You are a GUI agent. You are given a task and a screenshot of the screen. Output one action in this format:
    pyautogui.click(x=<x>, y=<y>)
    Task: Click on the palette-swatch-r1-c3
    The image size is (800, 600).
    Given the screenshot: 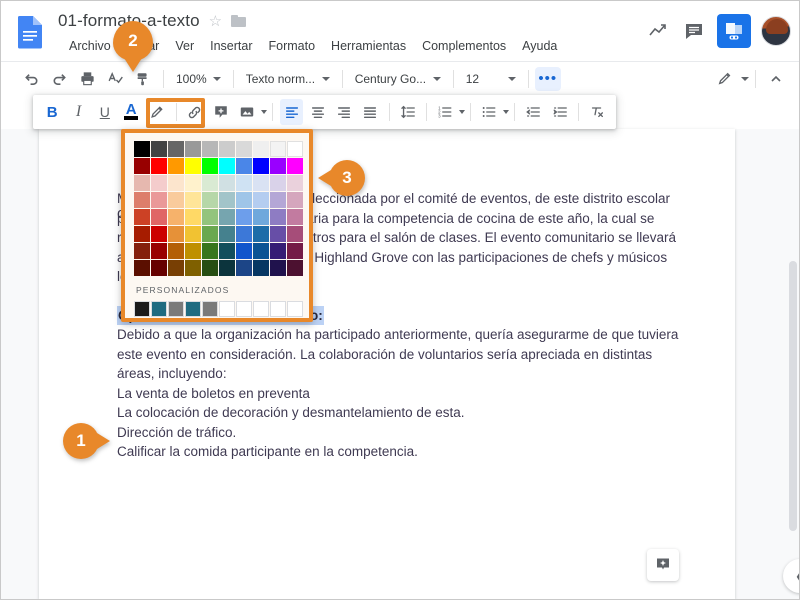 What is the action you would take?
    pyautogui.click(x=193, y=166)
    